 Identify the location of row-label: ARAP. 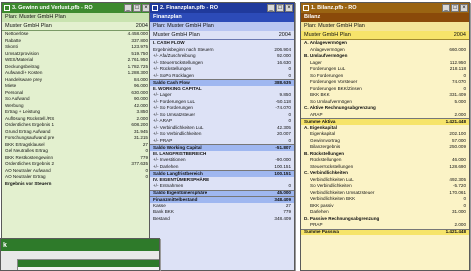
(316, 114).